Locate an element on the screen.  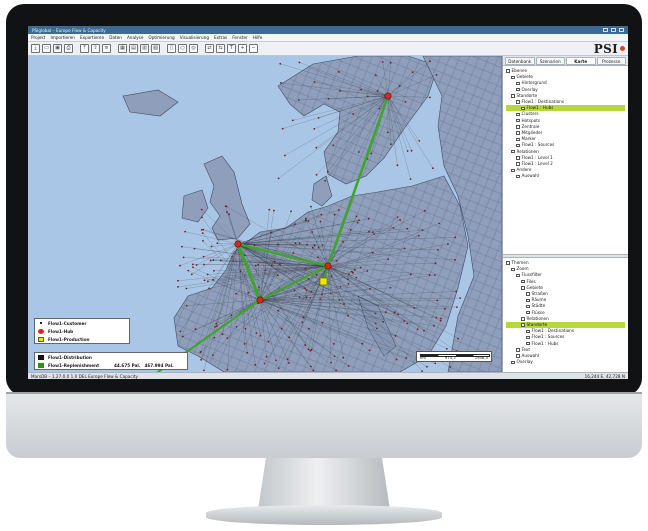
zoom-in-icon: + is located at coordinates (242, 48).